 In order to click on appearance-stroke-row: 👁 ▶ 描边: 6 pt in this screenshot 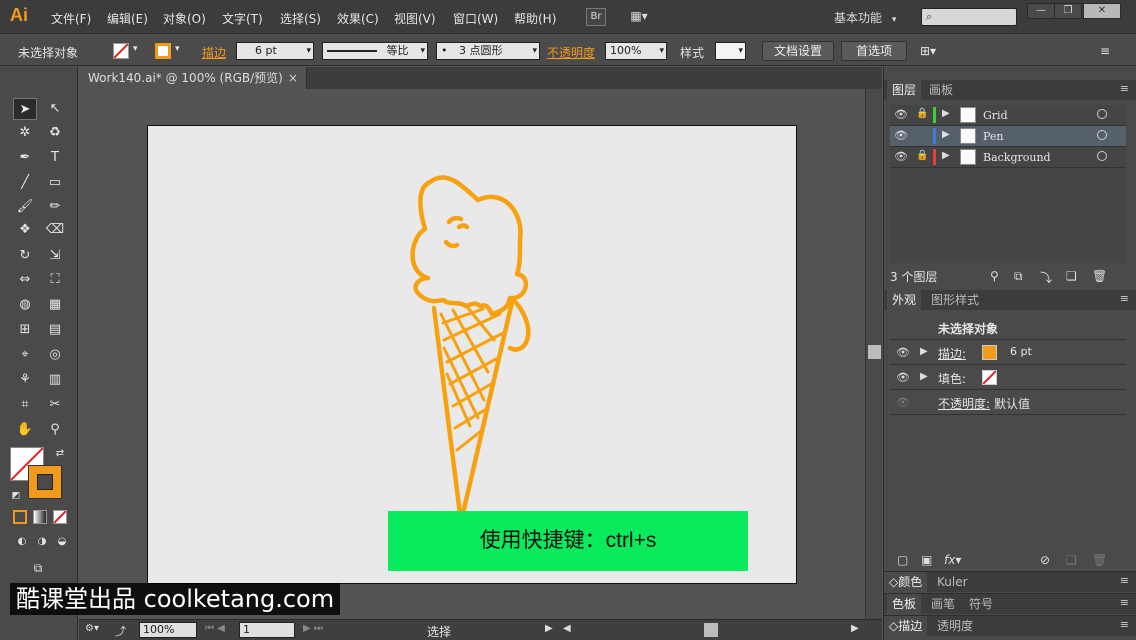, I will do `click(1008, 352)`.